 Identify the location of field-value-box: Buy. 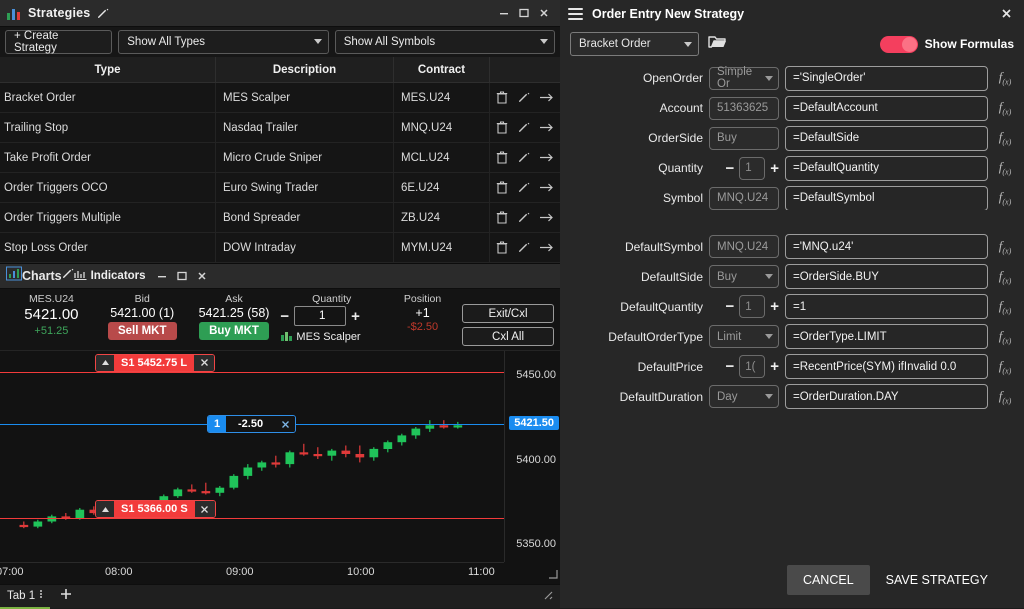
(744, 138).